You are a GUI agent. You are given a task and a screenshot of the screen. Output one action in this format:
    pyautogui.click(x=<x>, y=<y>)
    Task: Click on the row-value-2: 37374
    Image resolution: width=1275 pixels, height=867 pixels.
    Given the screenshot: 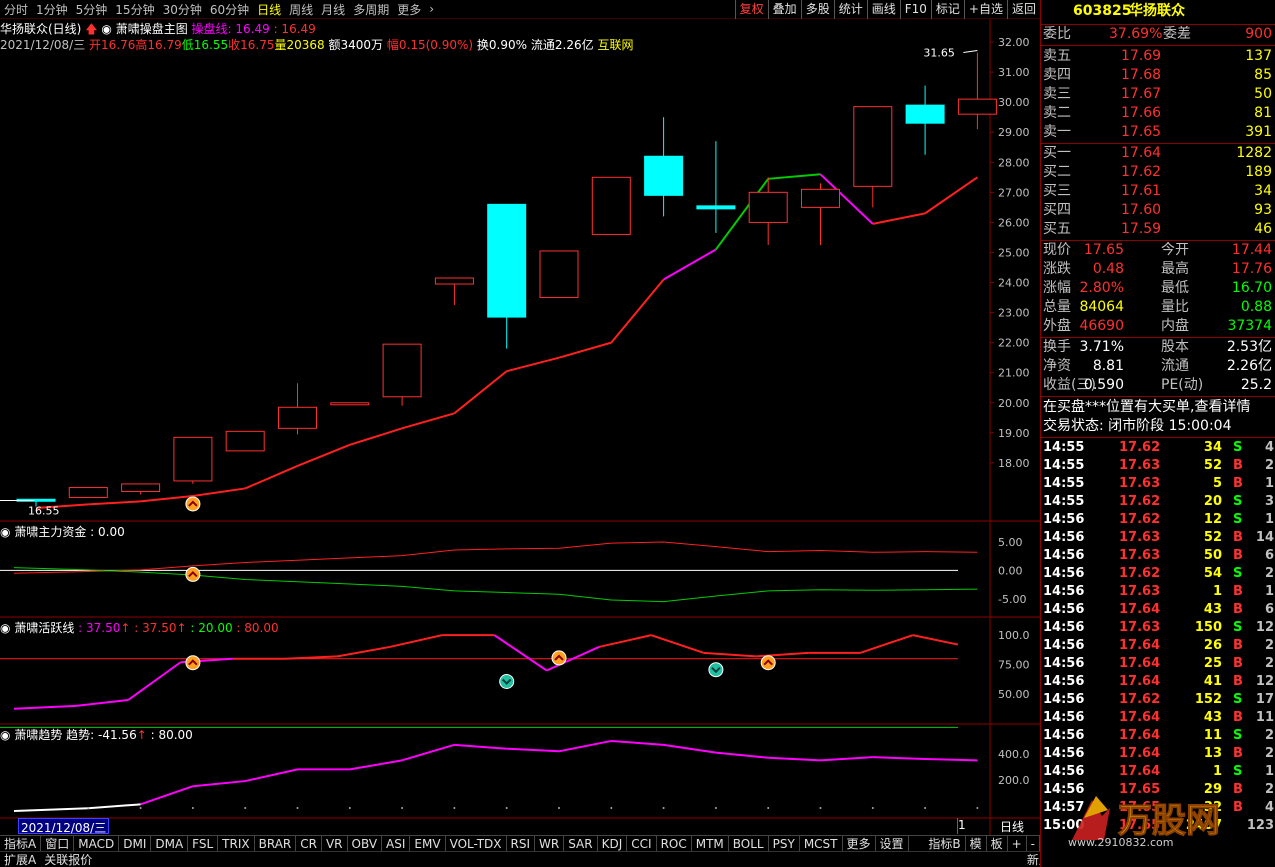 What is the action you would take?
    pyautogui.click(x=1249, y=326)
    